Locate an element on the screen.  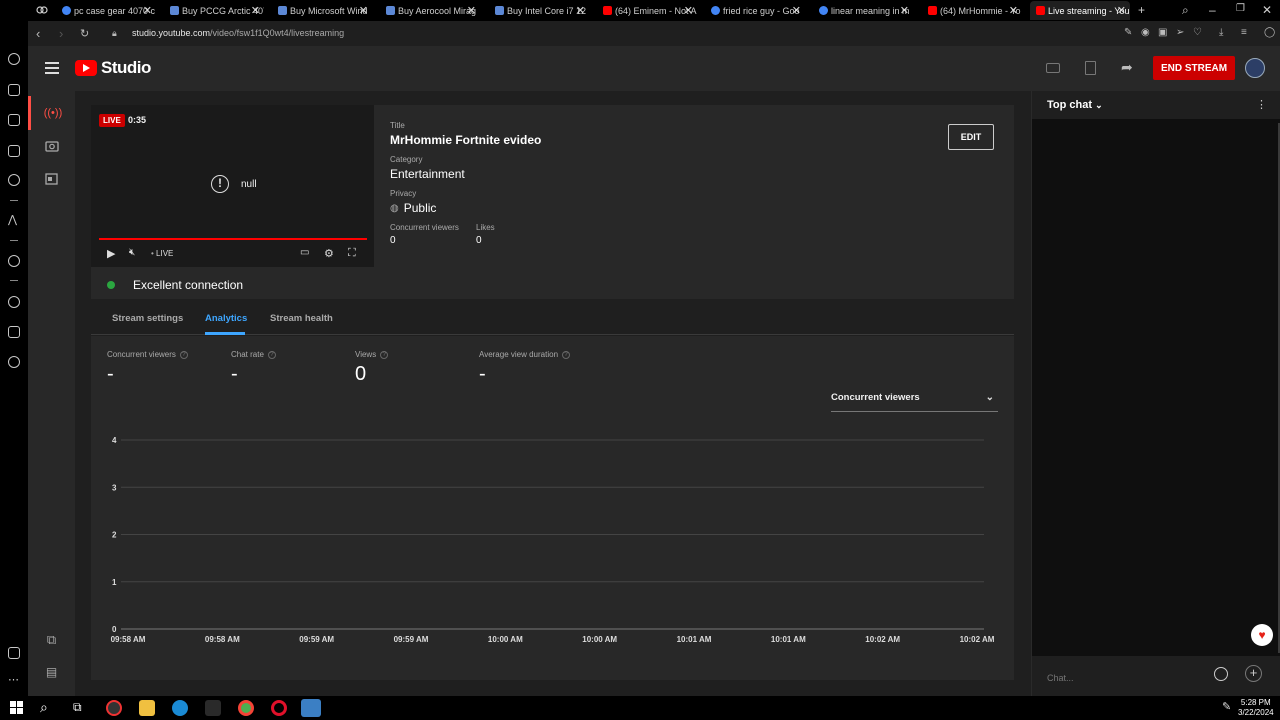
youtube-logo-icon is located at coordinates (86, 68).